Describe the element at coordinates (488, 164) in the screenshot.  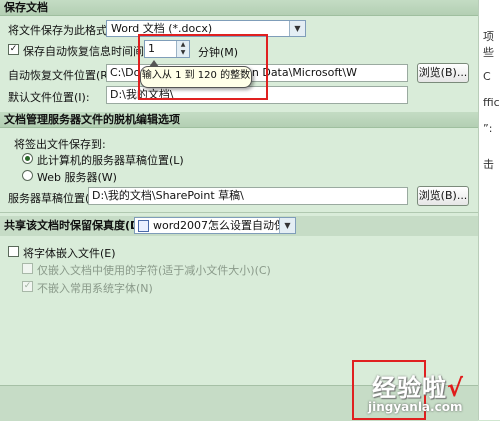
I see `side-text: 击` at that location.